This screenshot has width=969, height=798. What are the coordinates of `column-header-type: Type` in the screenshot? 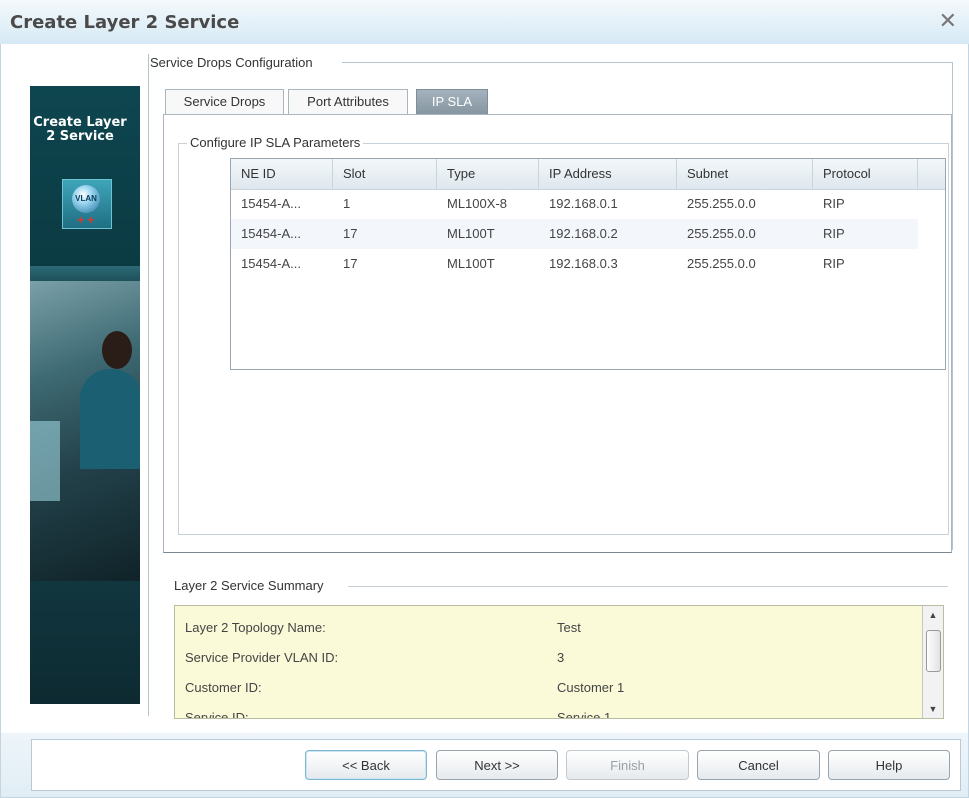 It's located at (488, 174).